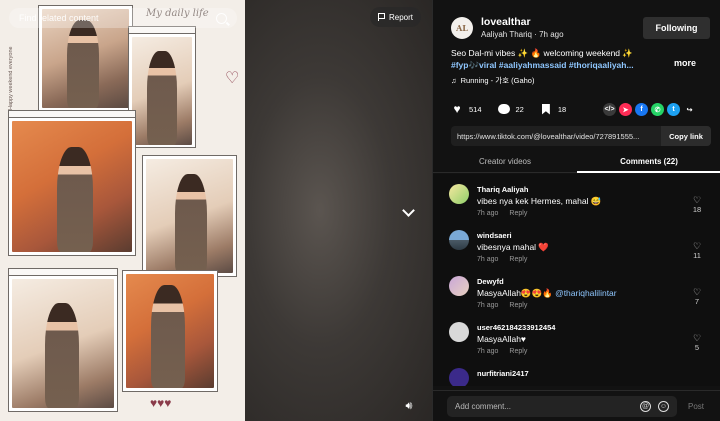  What do you see at coordinates (685, 63) in the screenshot?
I see `more-button: more` at bounding box center [685, 63].